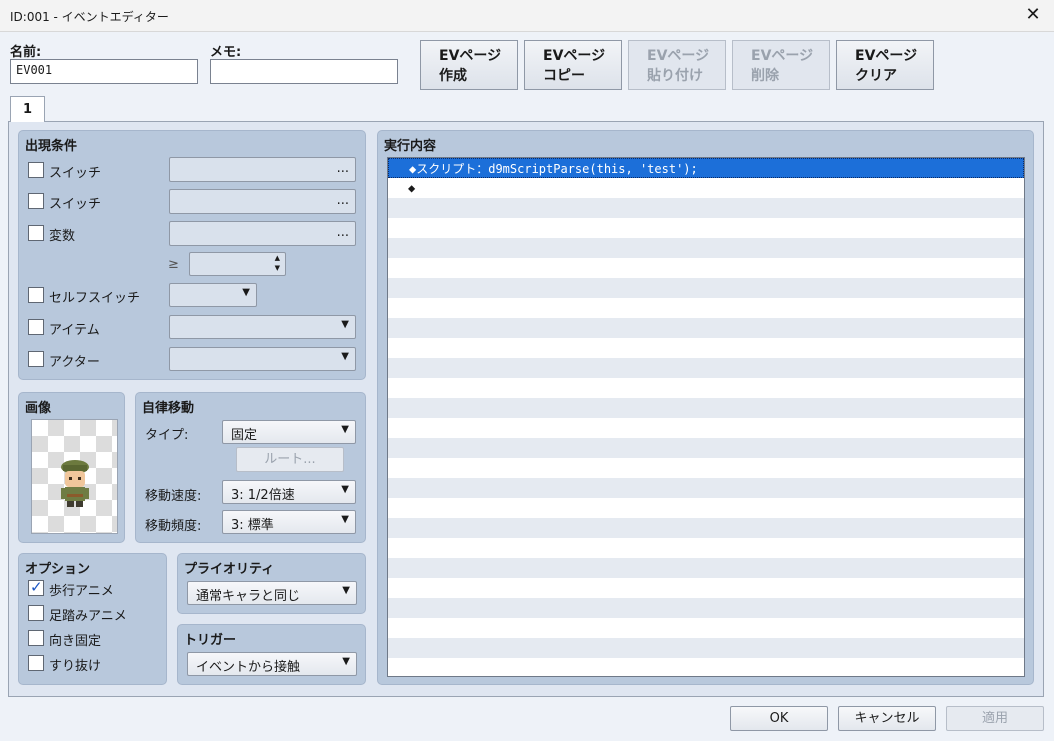  Describe the element at coordinates (289, 432) in the screenshot. I see `move-type-select: 固定 ▼` at that location.